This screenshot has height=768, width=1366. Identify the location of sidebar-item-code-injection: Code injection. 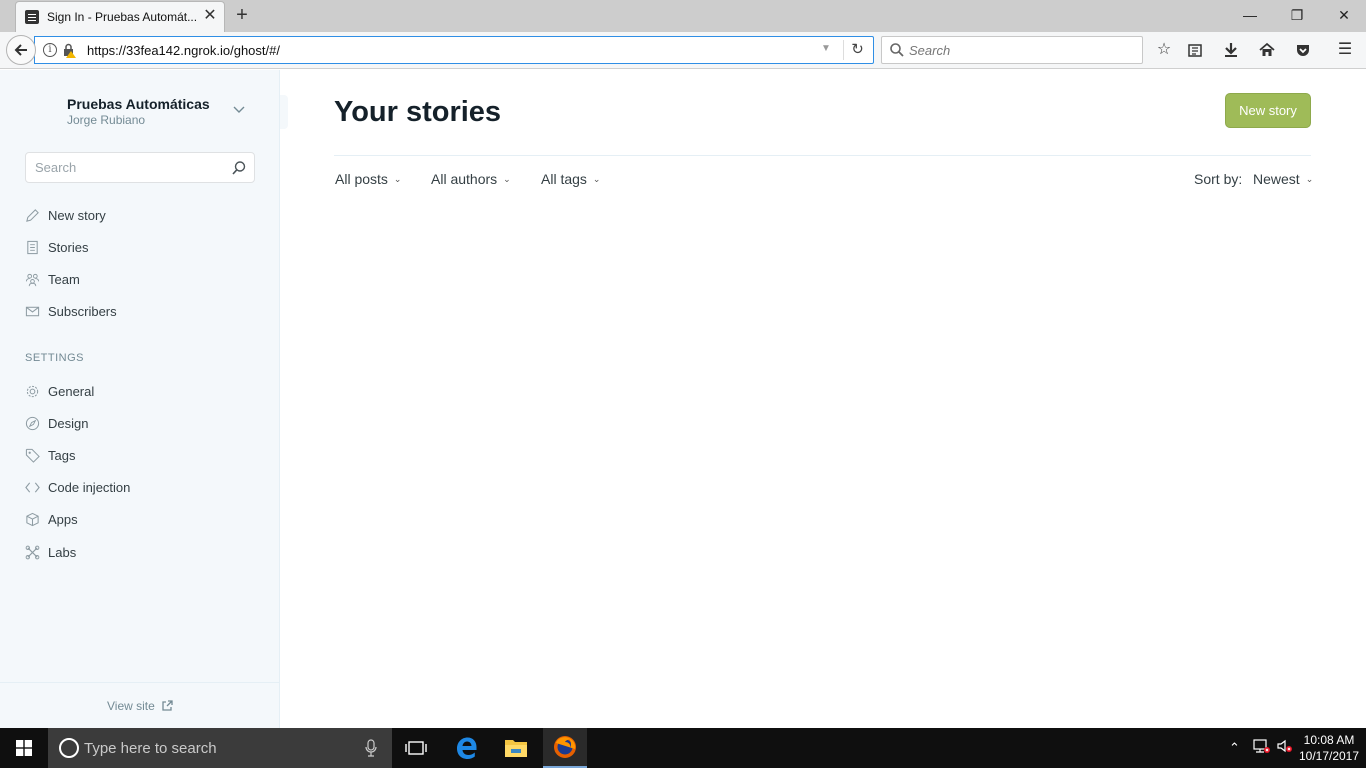
(145, 487).